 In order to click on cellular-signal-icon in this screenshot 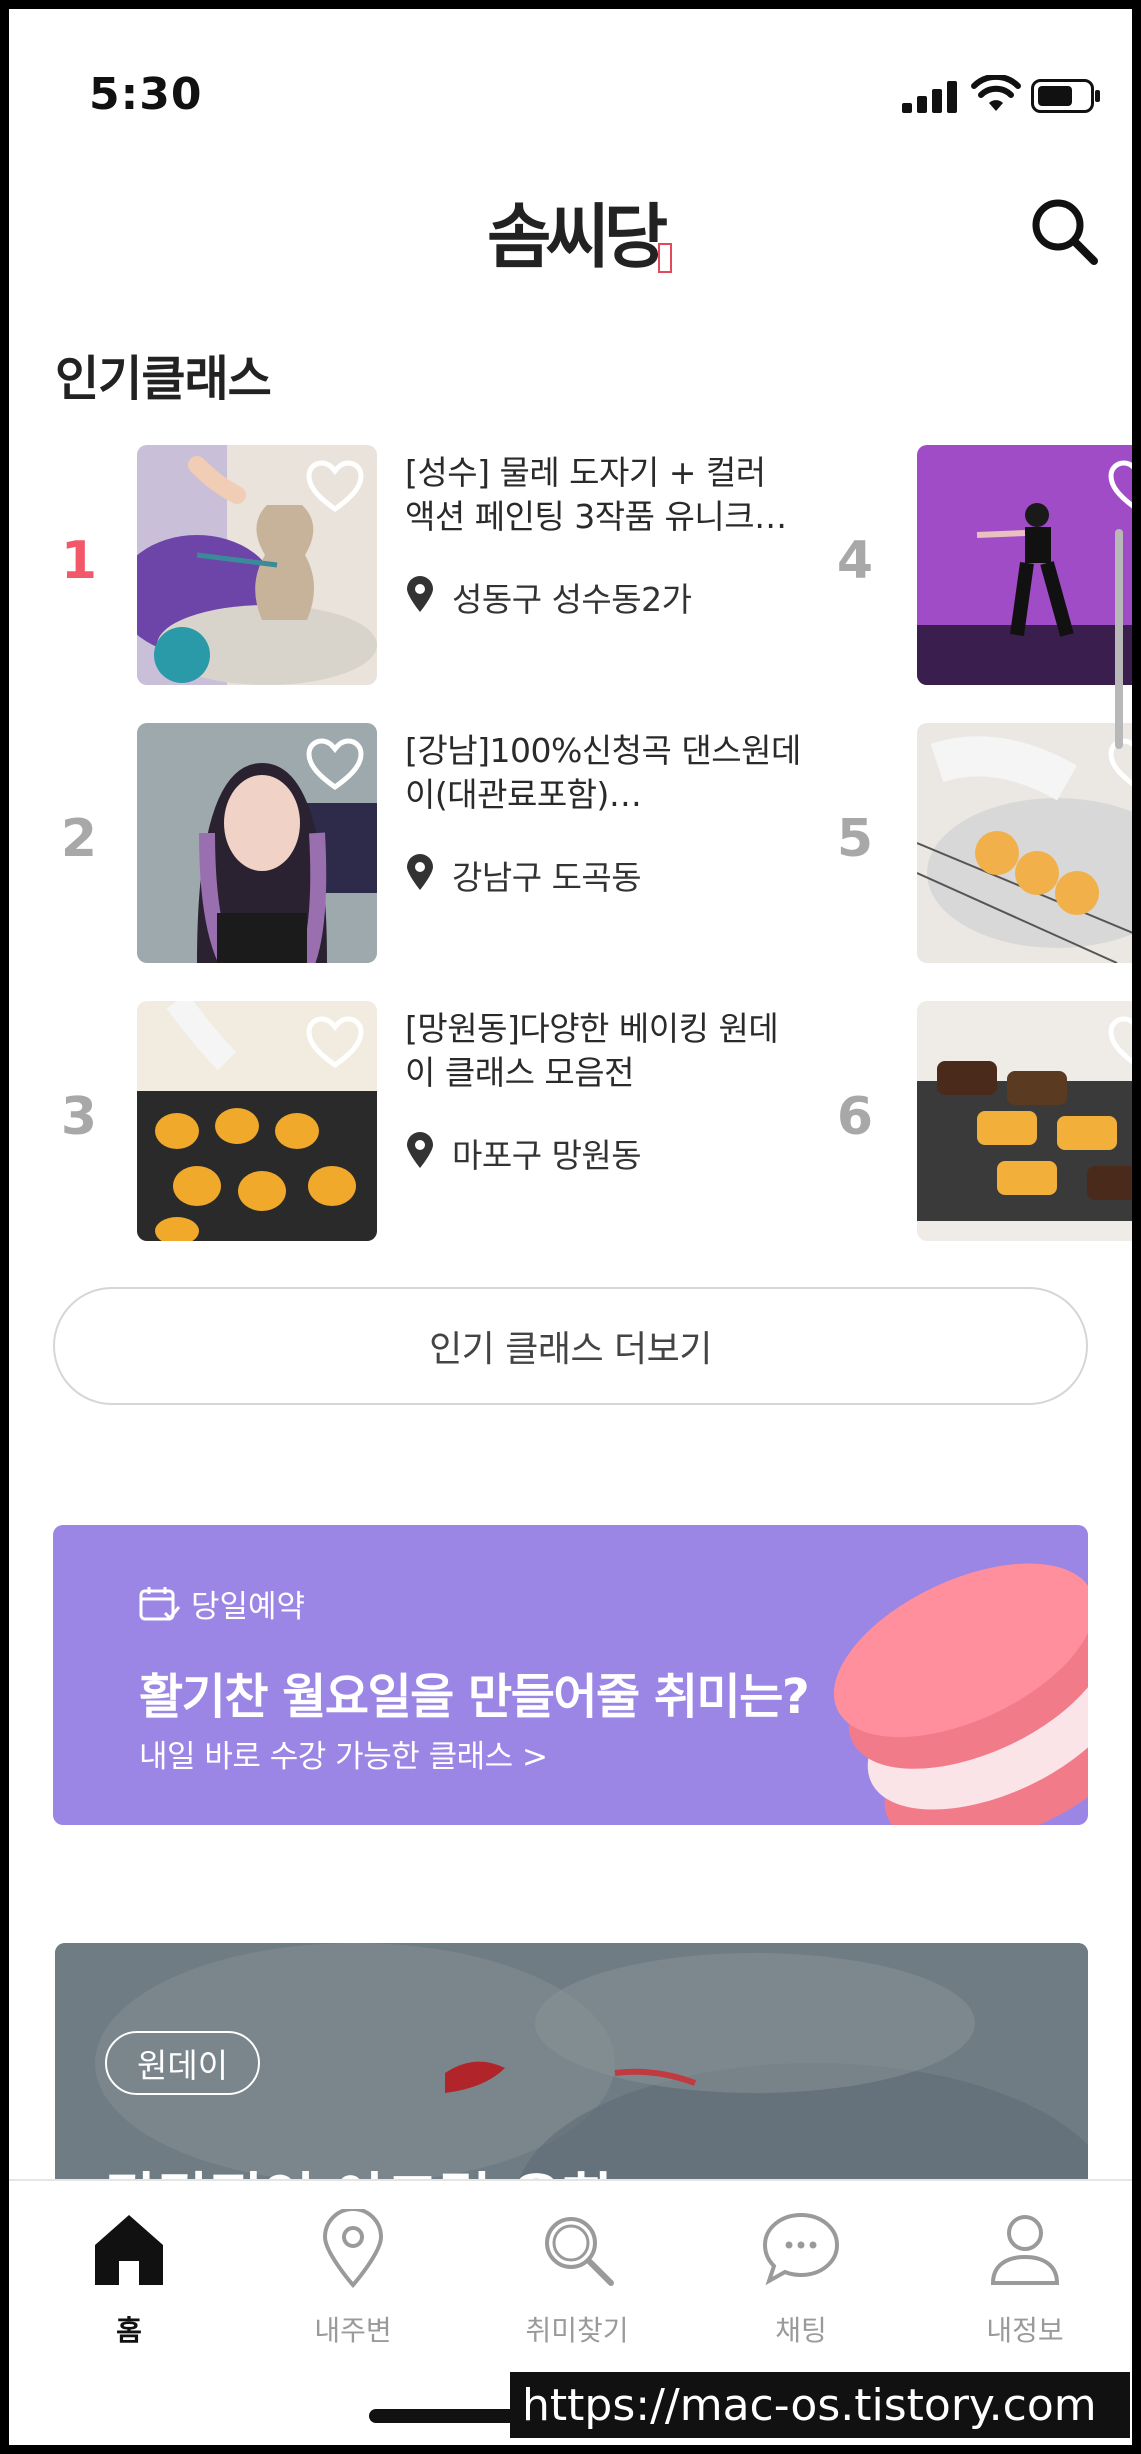, I will do `click(929, 97)`.